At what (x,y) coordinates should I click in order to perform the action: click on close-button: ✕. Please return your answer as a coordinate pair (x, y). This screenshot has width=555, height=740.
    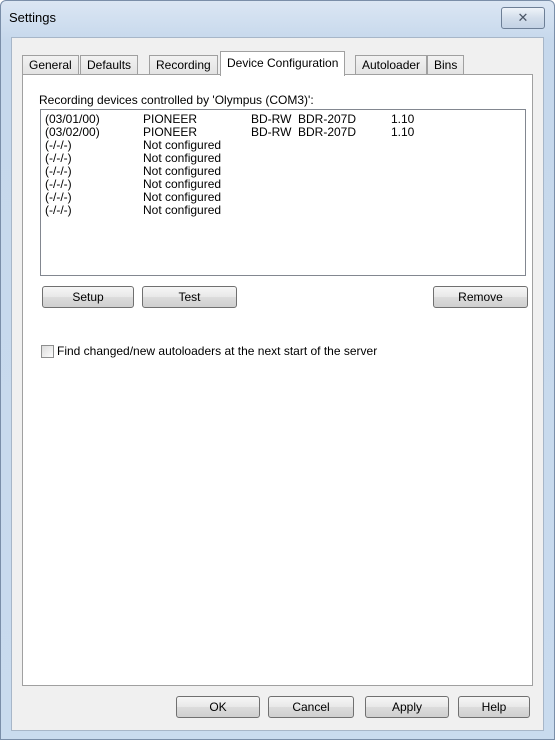
    Looking at the image, I should click on (523, 18).